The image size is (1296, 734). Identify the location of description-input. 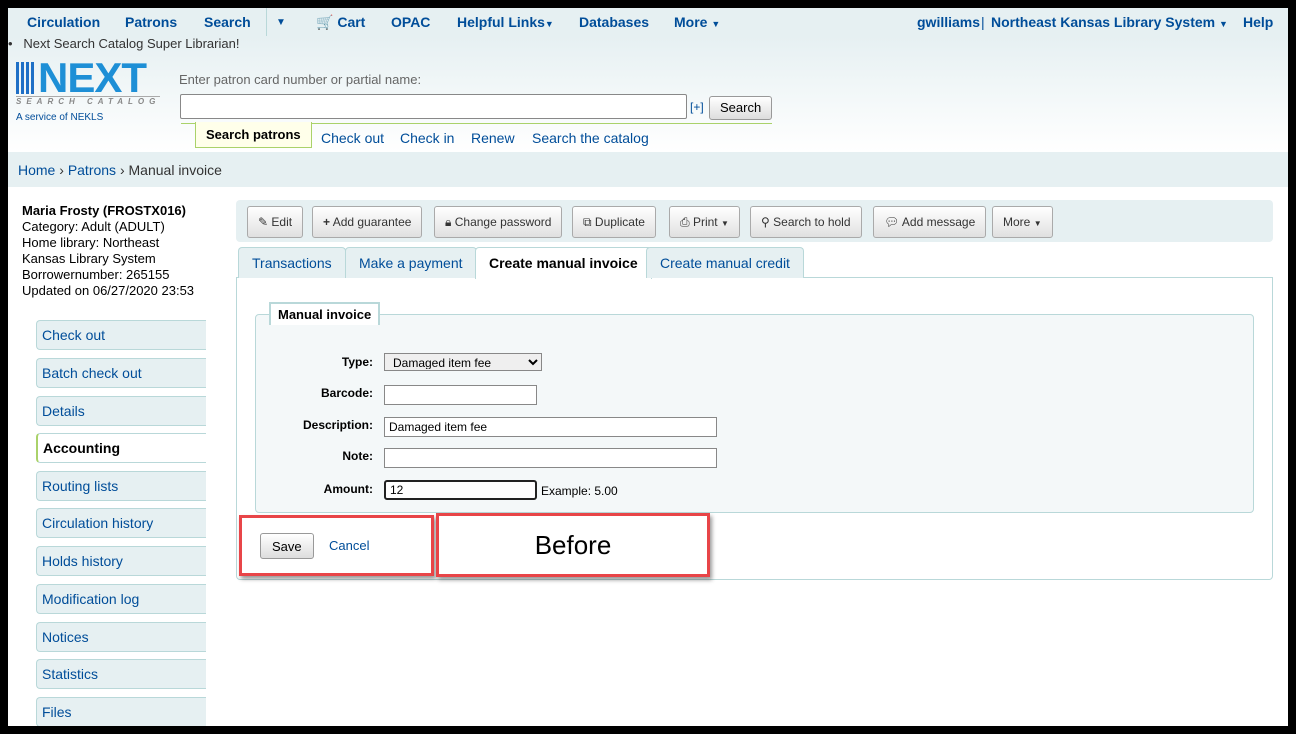
(550, 427).